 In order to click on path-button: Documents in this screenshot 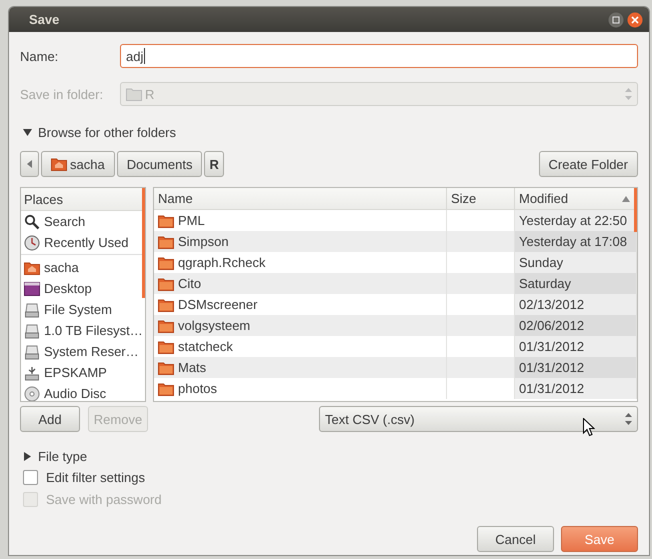, I will do `click(159, 164)`.